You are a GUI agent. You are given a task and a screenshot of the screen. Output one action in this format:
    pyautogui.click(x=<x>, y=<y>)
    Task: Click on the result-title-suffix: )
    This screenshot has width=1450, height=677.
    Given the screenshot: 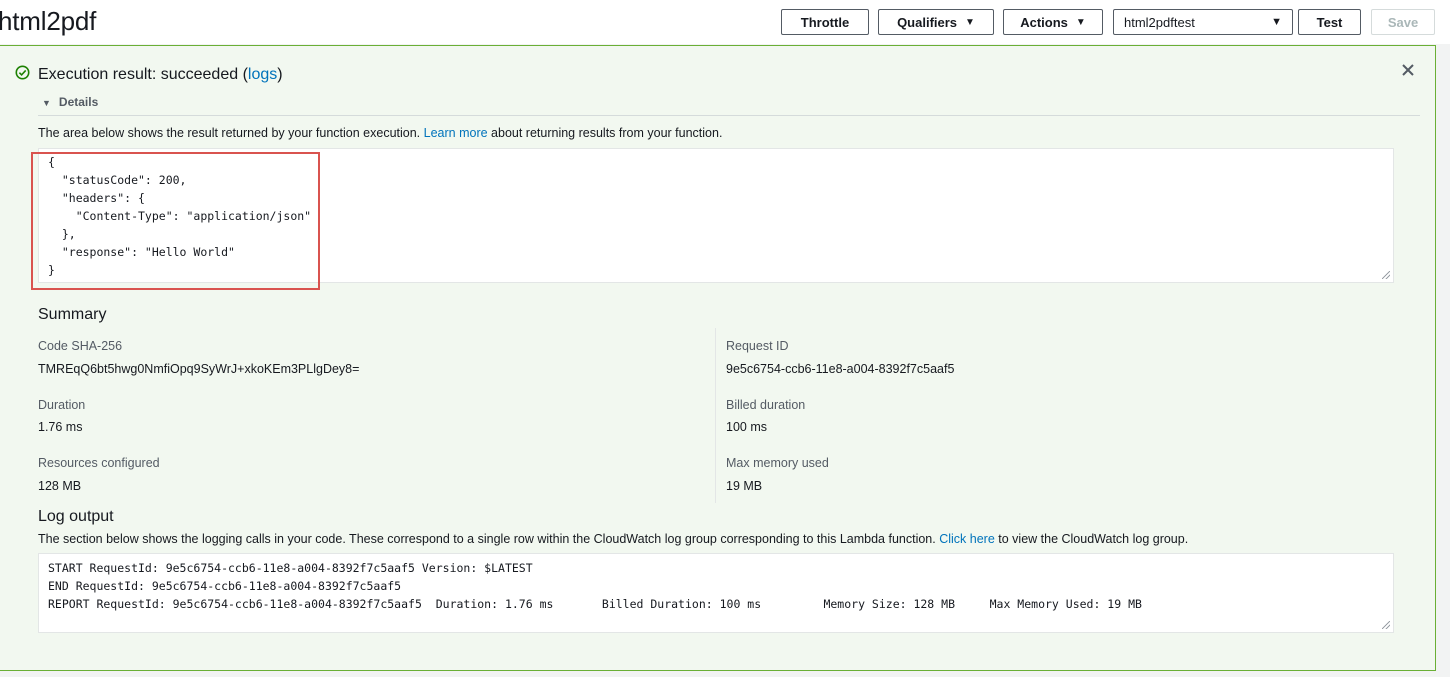 What is the action you would take?
    pyautogui.click(x=280, y=74)
    